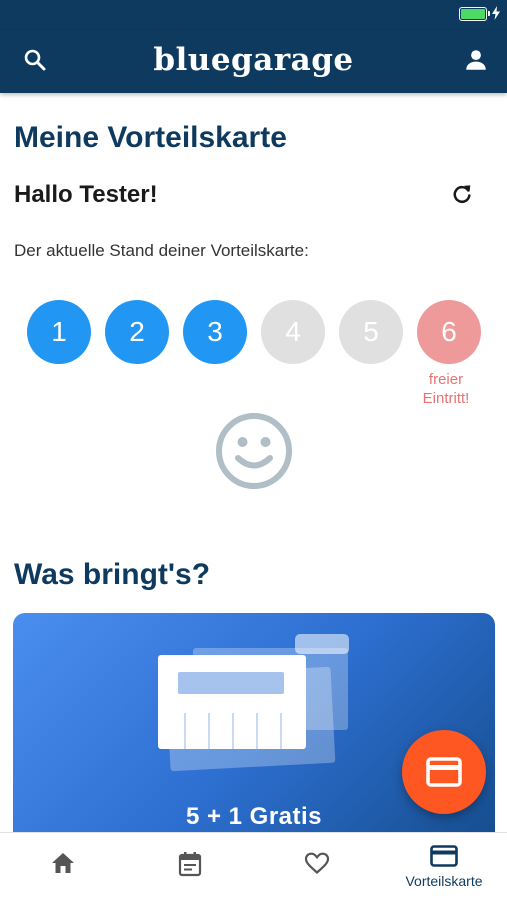 Image resolution: width=507 pixels, height=900 pixels. I want to click on calendar-icon, so click(190, 864).